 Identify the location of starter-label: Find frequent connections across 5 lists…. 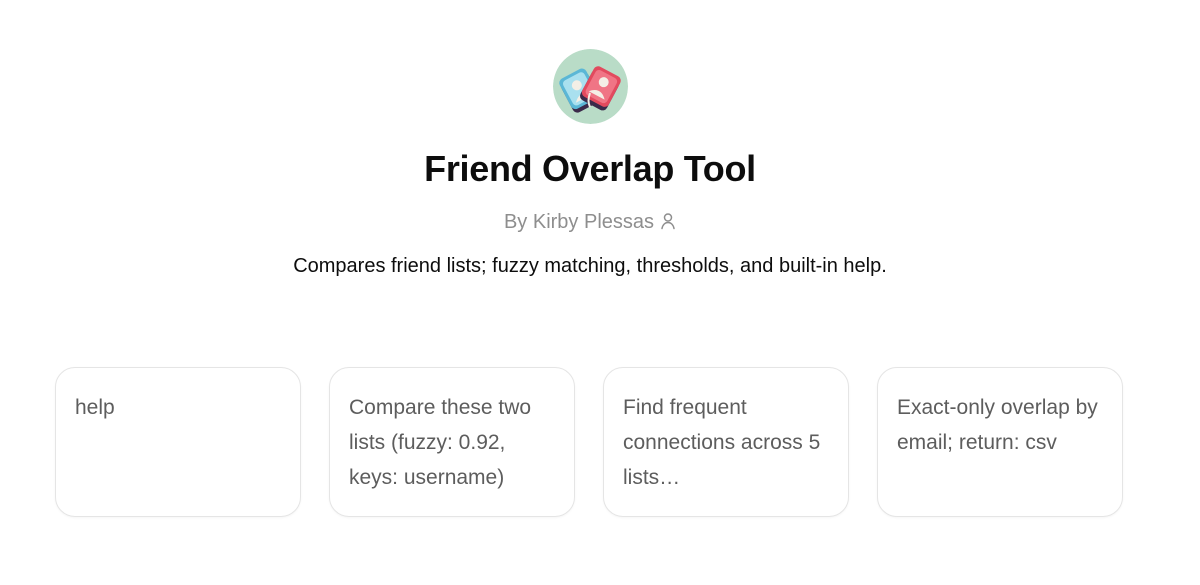
(722, 442).